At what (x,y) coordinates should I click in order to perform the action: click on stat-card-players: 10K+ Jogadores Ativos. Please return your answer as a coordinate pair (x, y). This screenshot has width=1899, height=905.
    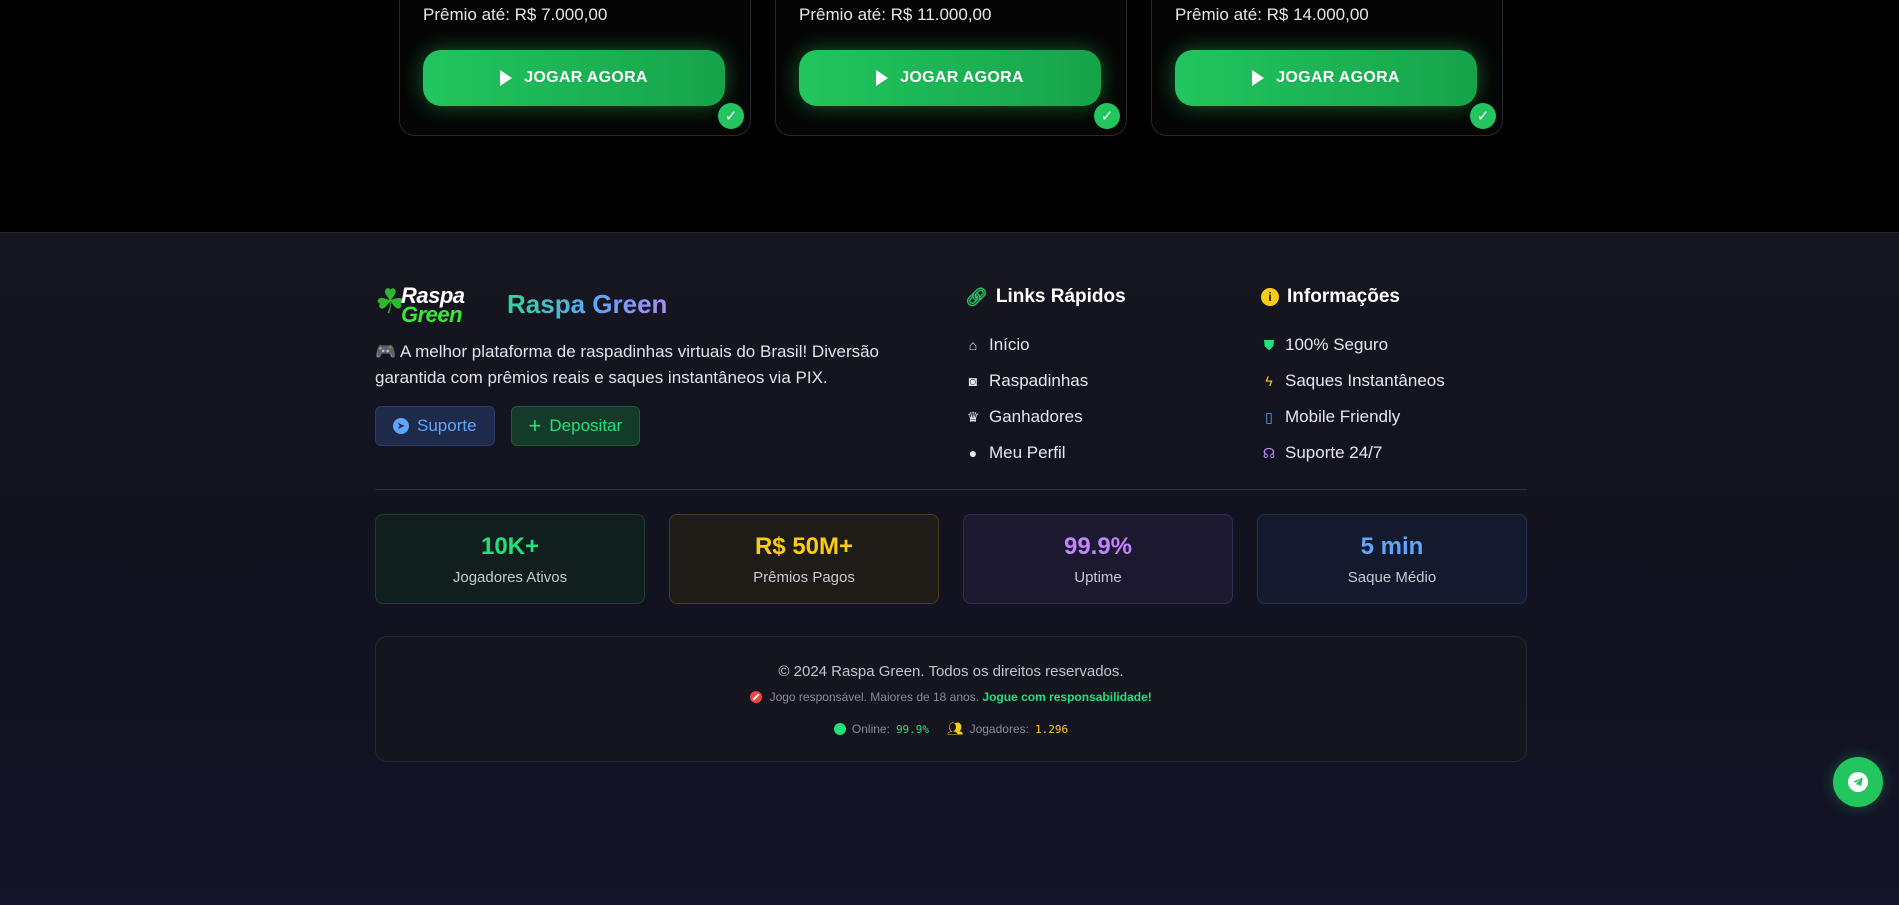
    Looking at the image, I should click on (510, 559).